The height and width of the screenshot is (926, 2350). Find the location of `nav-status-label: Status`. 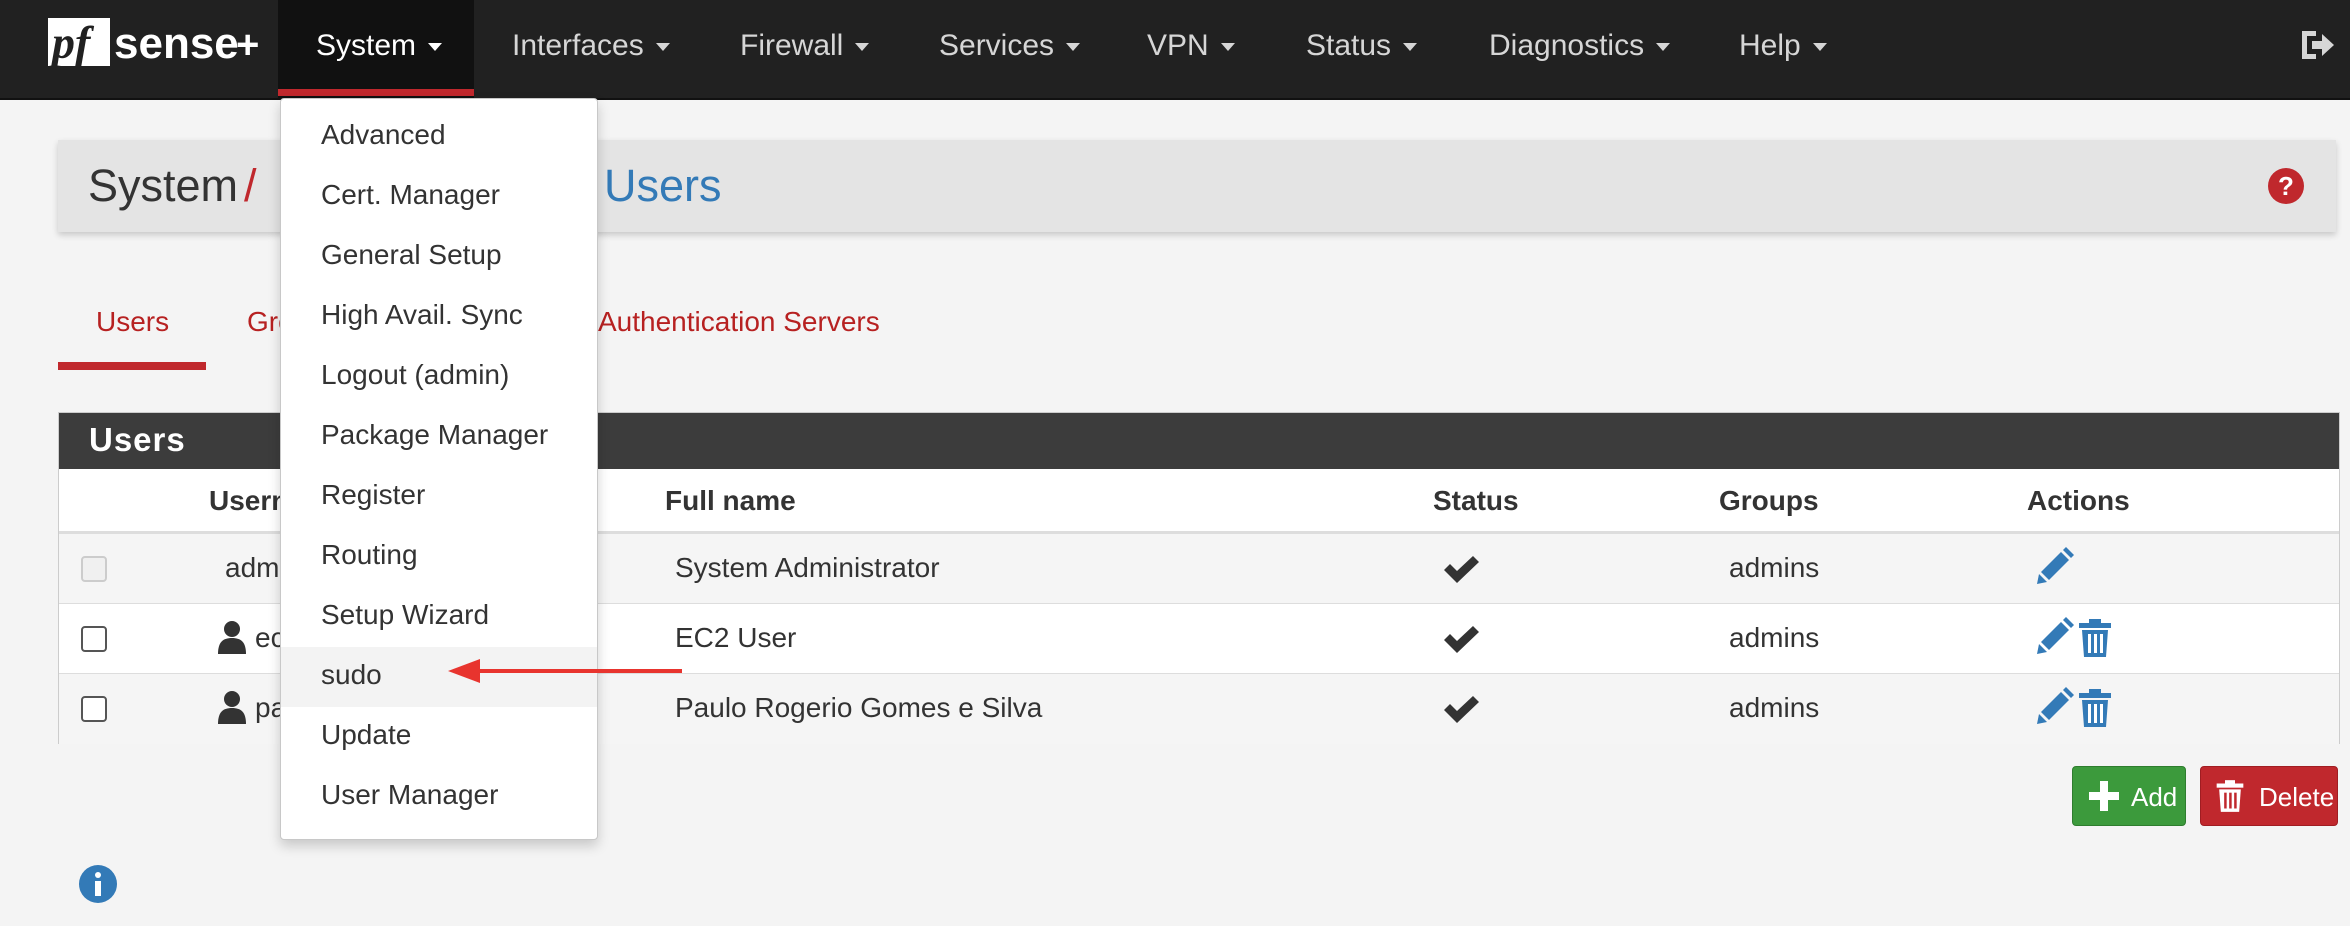

nav-status-label: Status is located at coordinates (1349, 45).